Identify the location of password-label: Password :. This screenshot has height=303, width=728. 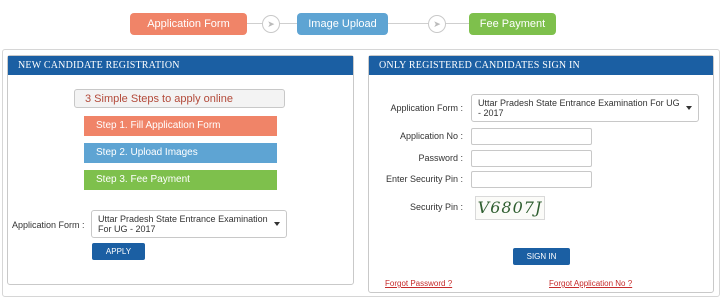
(440, 158).